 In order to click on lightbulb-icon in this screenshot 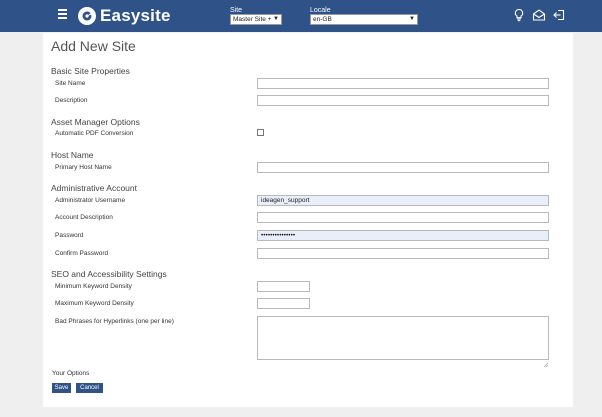, I will do `click(519, 15)`.